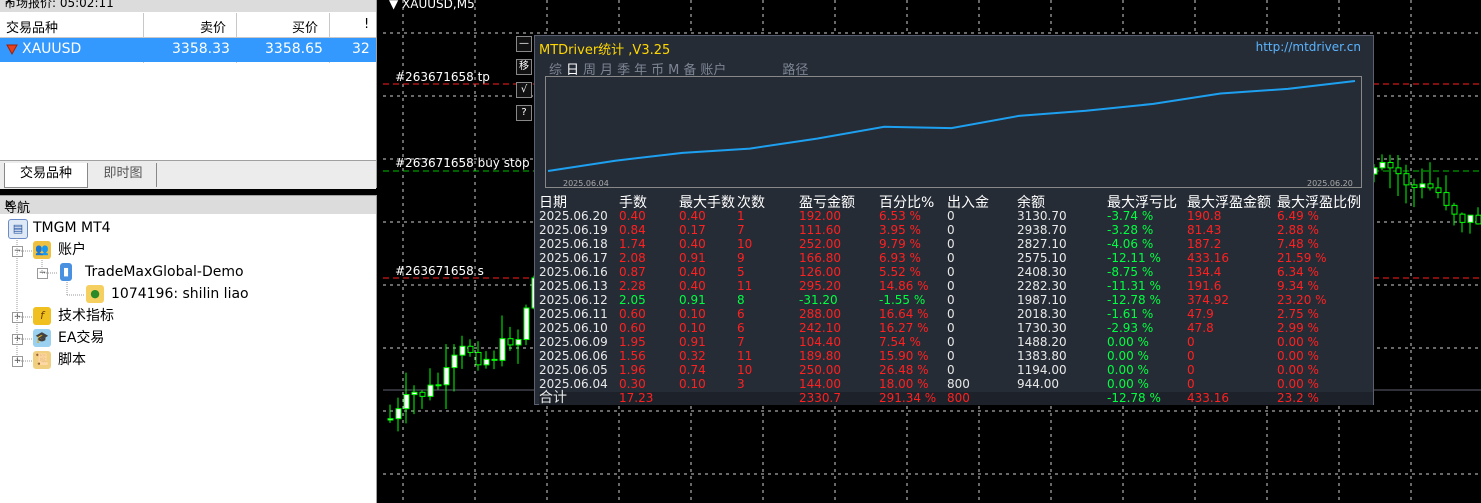  Describe the element at coordinates (573, 300) in the screenshot. I see `table-cell: 2025.06.12` at that location.